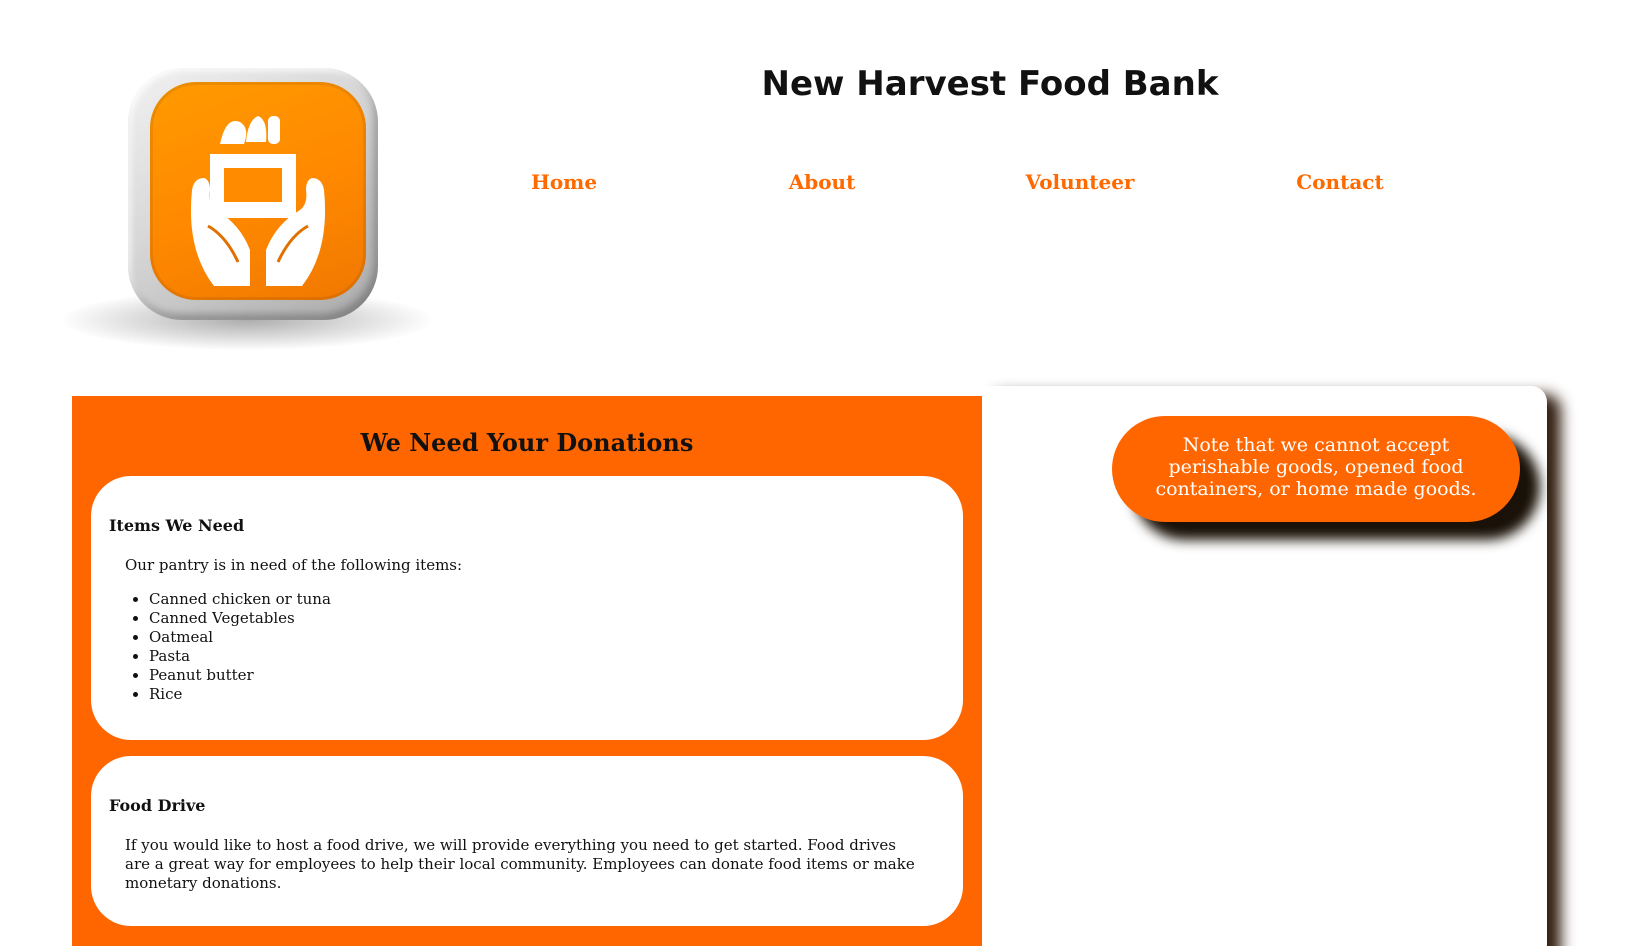  I want to click on site-title: New Harvest Food Bank, so click(990, 84).